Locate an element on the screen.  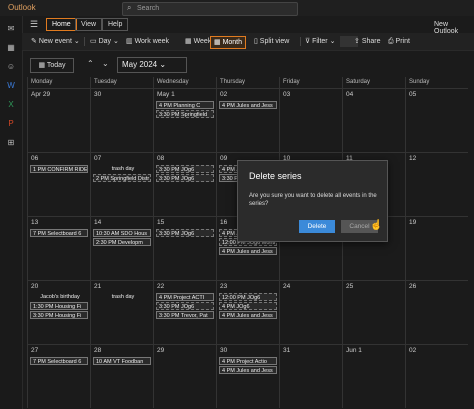
calendar-event: Jacob's birthday is located at coordinates (59, 297).